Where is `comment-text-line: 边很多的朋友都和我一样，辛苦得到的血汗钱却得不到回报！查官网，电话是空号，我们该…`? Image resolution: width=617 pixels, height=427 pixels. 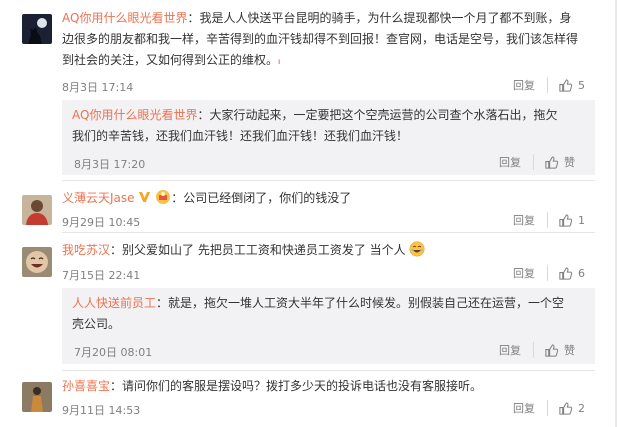 comment-text-line: 边很多的朋友都和我一样，辛苦得到的血汗钱却得不到回报！查官网，电话是空号，我们该… is located at coordinates (320, 39).